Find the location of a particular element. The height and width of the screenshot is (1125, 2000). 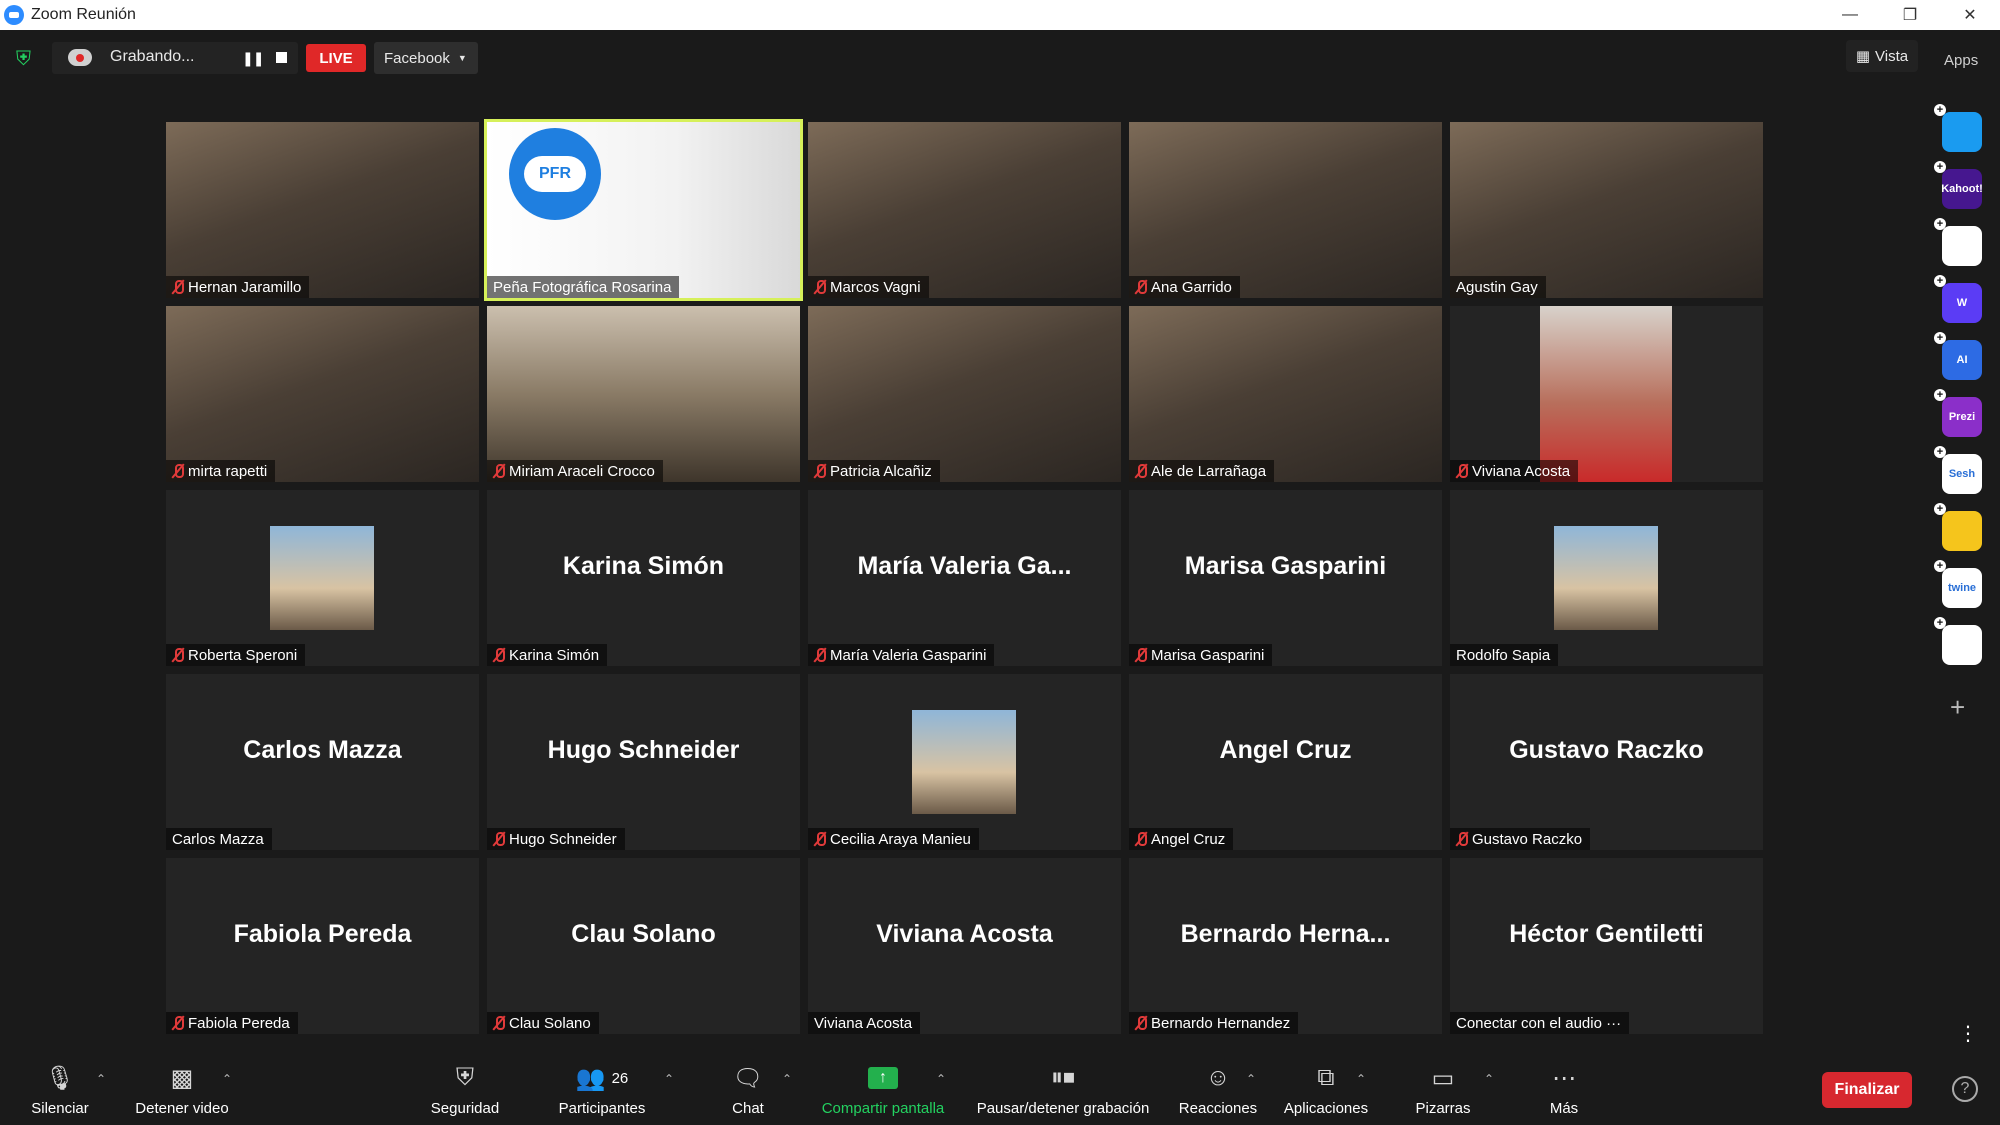

participant-tile: Ana Garrido is located at coordinates (1285, 210).